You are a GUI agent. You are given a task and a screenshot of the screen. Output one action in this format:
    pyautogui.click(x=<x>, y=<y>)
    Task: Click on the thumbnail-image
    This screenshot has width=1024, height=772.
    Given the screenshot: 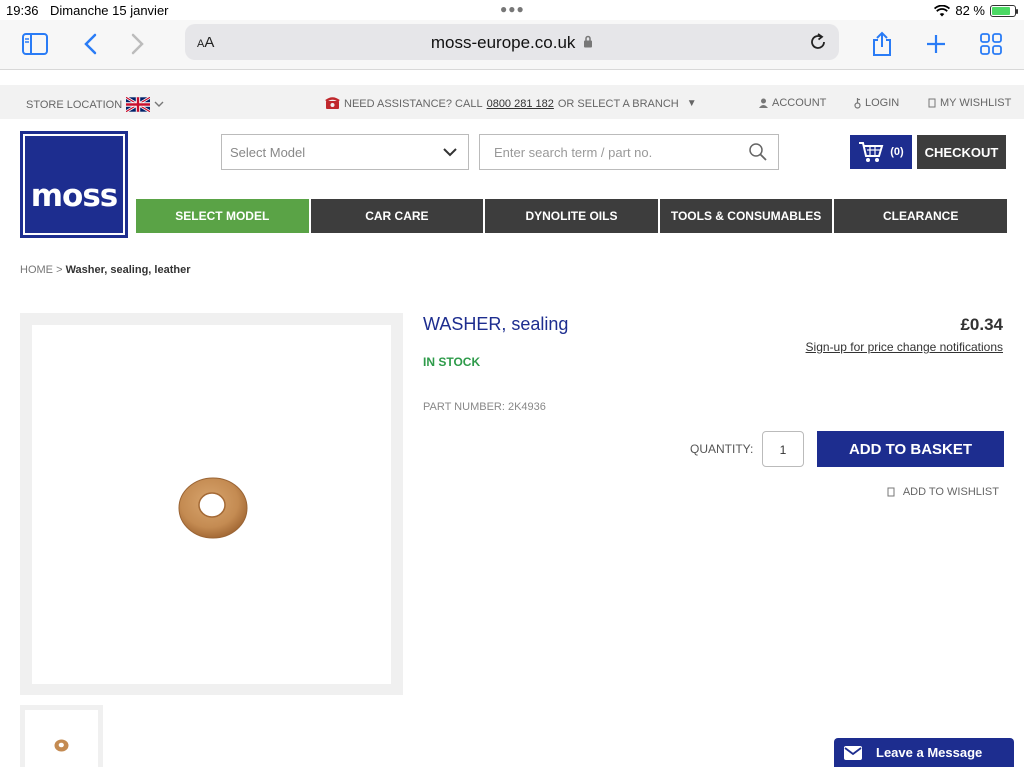 What is the action you would take?
    pyautogui.click(x=61, y=741)
    